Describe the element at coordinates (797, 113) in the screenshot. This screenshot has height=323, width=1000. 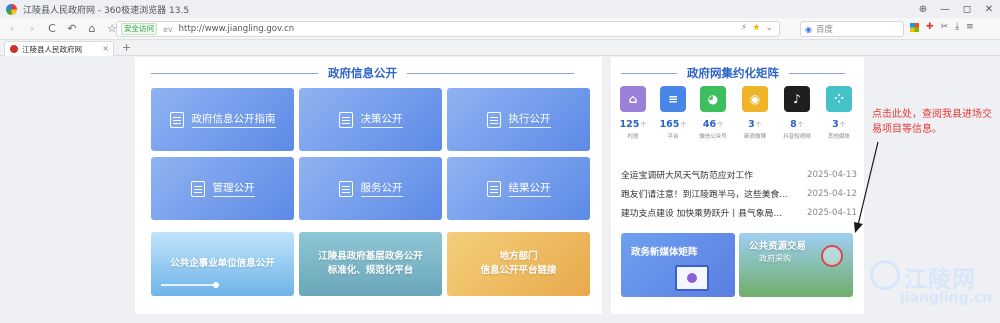
I see `matrix-item-douyin: ♪ 8个 抖音短视频` at that location.